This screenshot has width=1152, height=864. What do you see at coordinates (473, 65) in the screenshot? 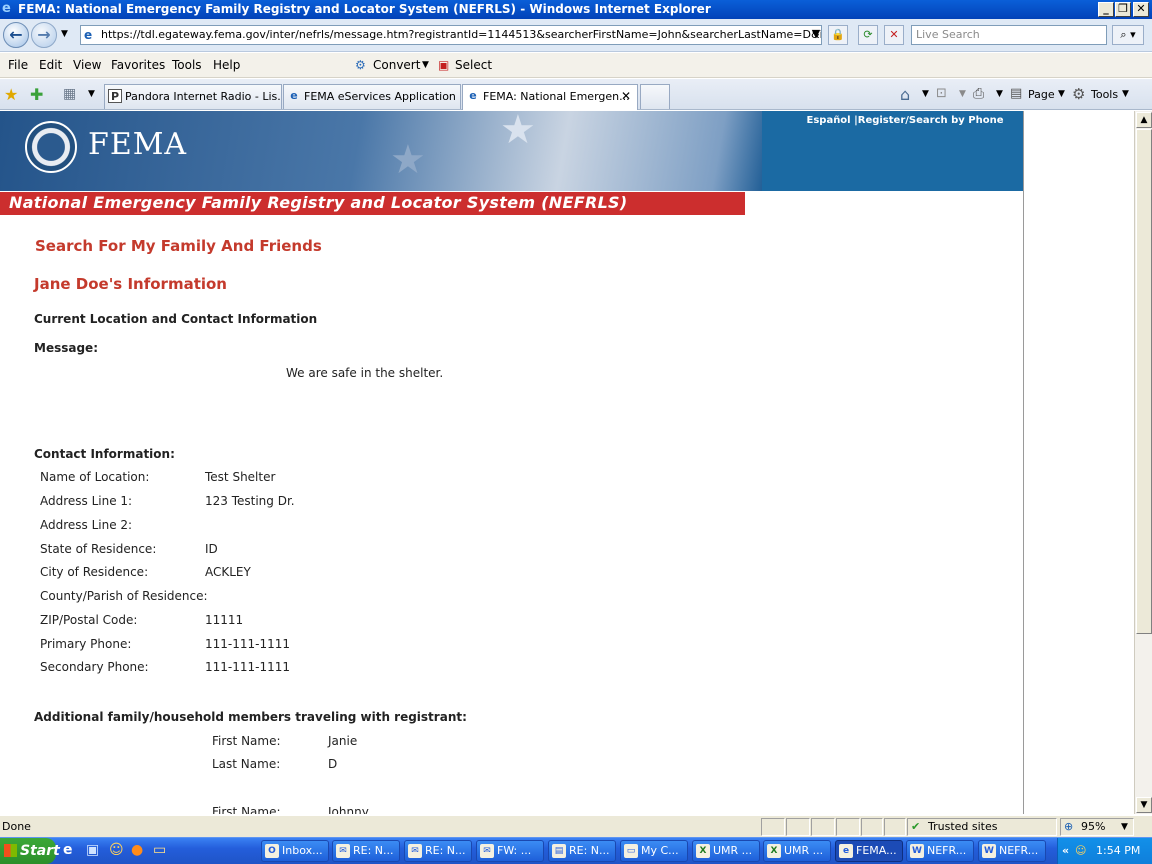
I see `select-button: Select` at bounding box center [473, 65].